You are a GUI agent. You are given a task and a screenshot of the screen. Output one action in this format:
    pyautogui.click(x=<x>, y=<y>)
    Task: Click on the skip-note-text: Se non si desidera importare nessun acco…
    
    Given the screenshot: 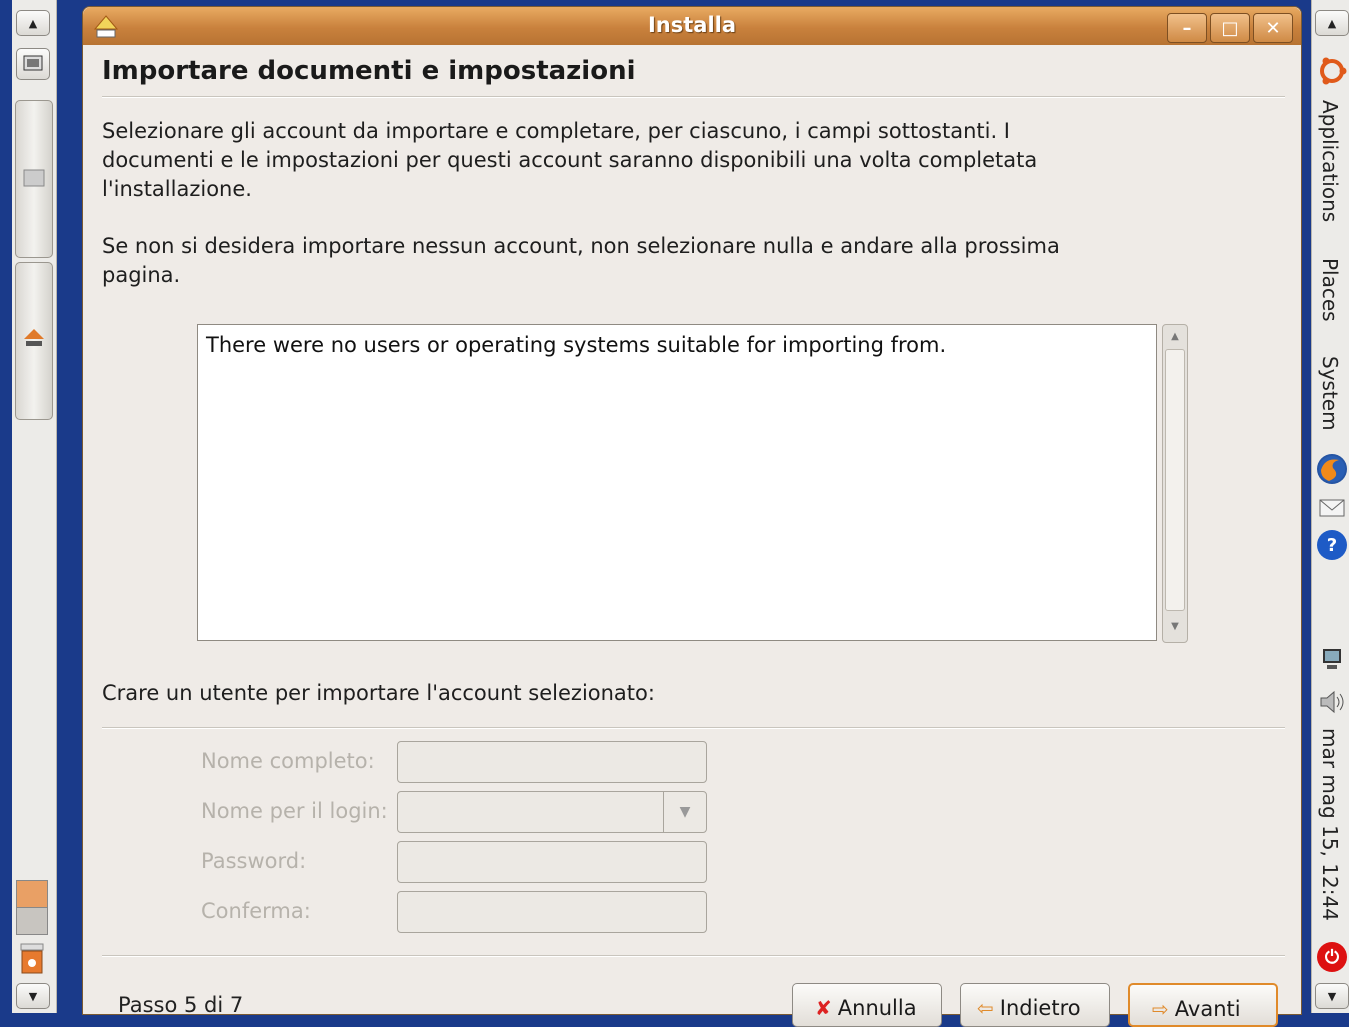 What is the action you would take?
    pyautogui.click(x=581, y=260)
    